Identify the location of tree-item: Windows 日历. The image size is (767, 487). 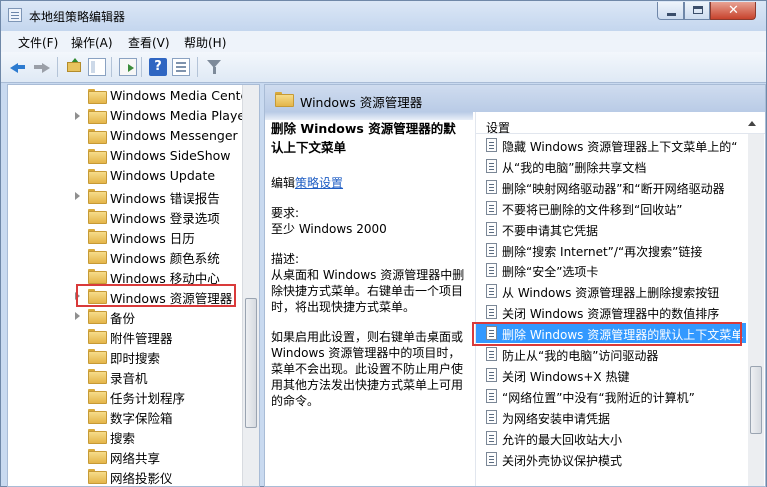
(128, 236).